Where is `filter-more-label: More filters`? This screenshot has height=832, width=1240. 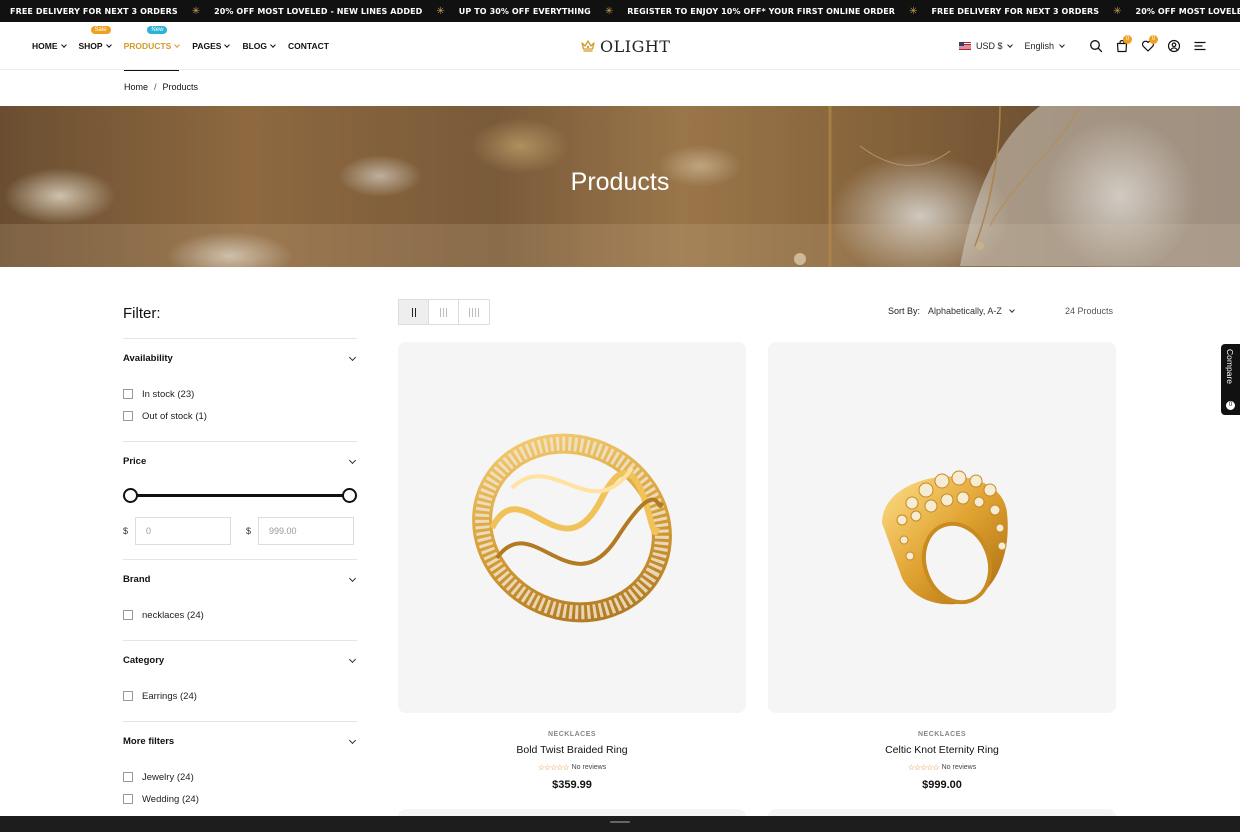 filter-more-label: More filters is located at coordinates (149, 741).